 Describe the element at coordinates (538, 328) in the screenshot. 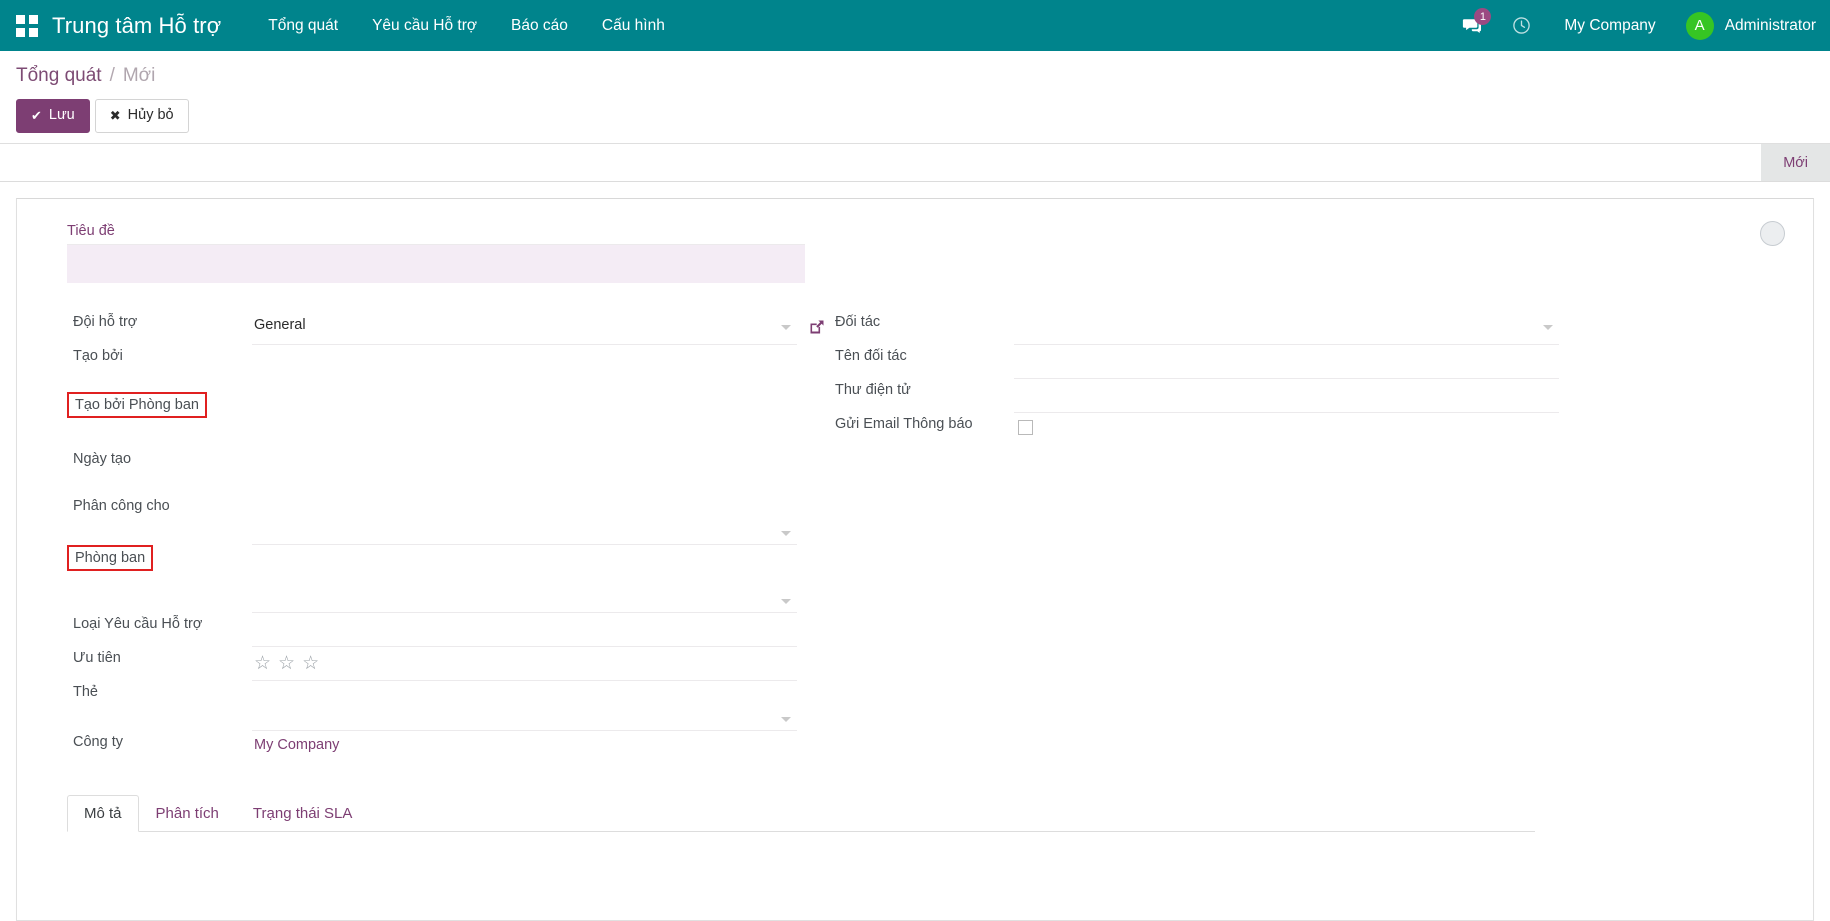

I see `field-value-helpdesk-team: General` at that location.